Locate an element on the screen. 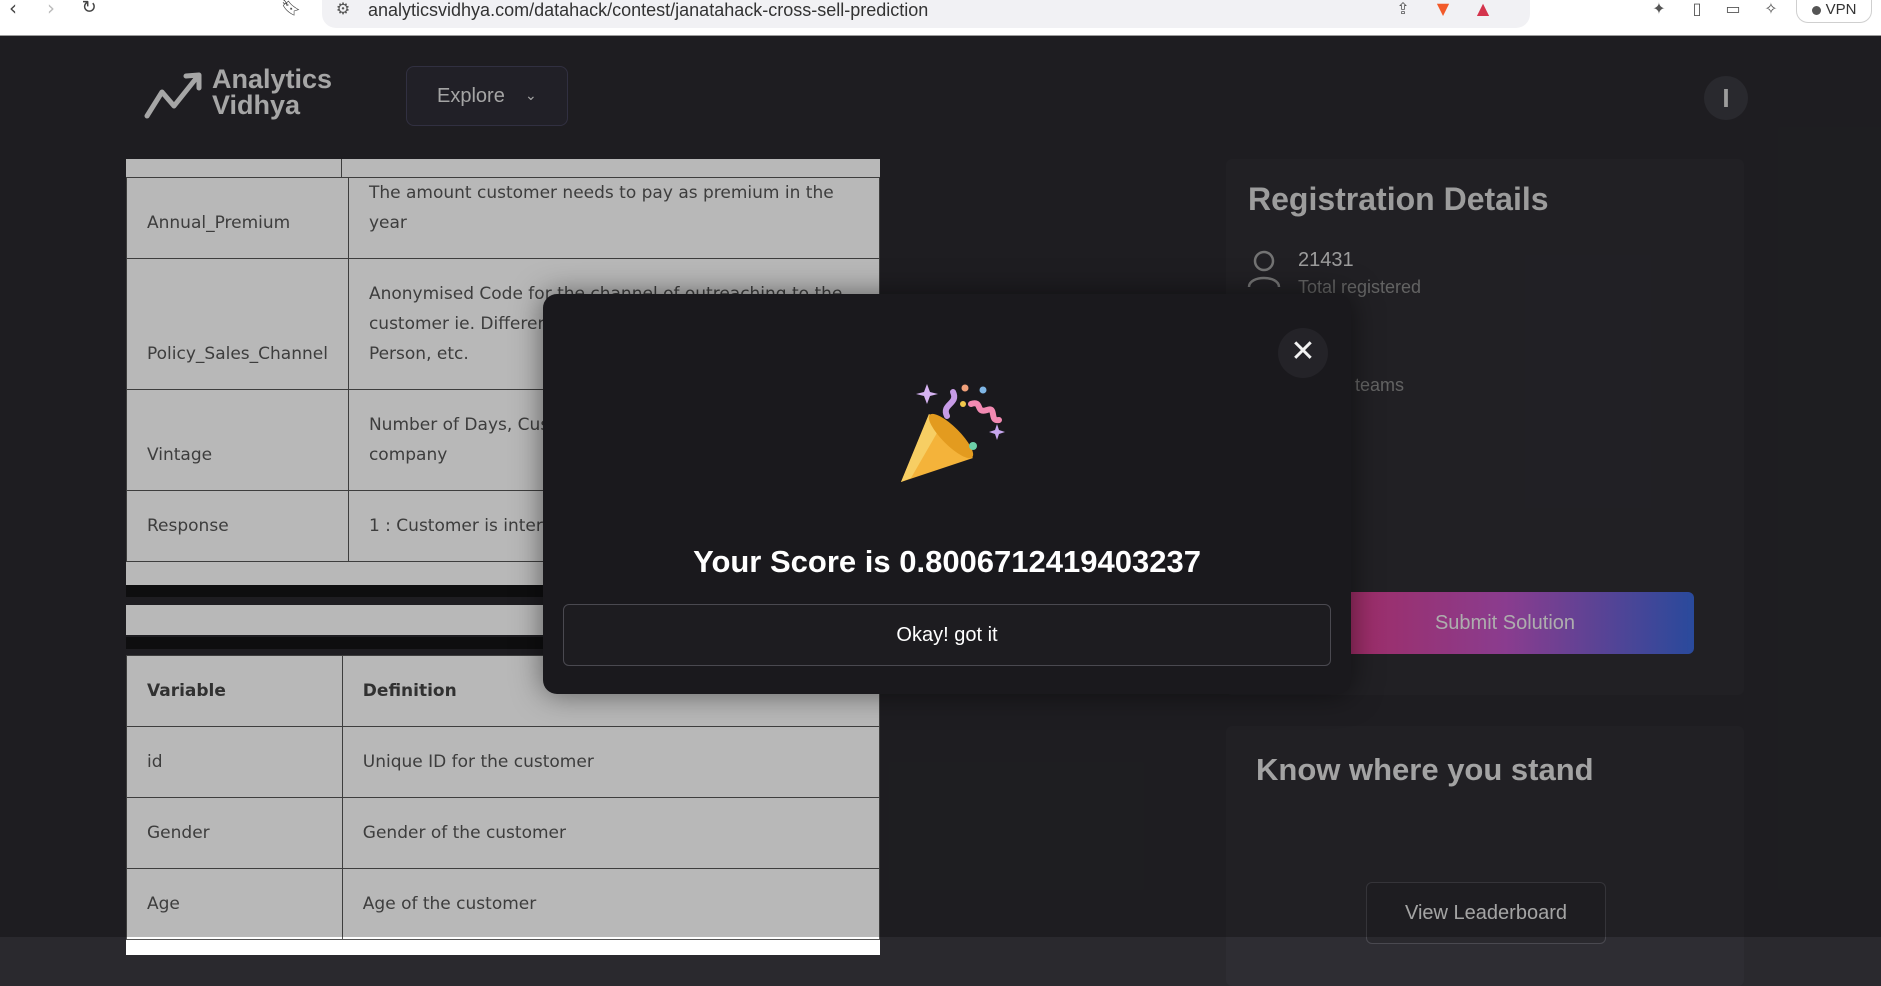 The width and height of the screenshot is (1881, 986). leo-ai-icon: ✧ is located at coordinates (1771, 10).